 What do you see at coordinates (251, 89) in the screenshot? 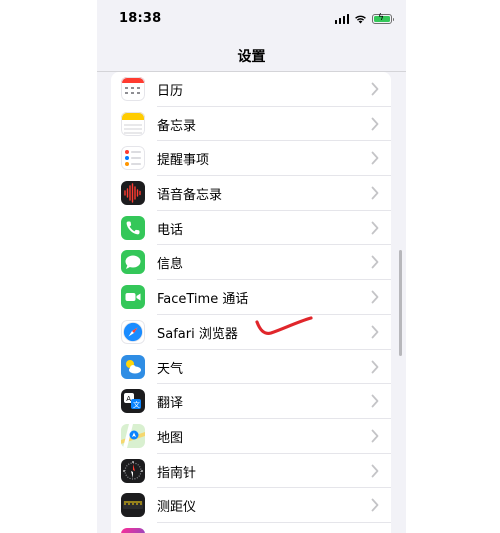
I see `settings-item-calendar: 日历` at bounding box center [251, 89].